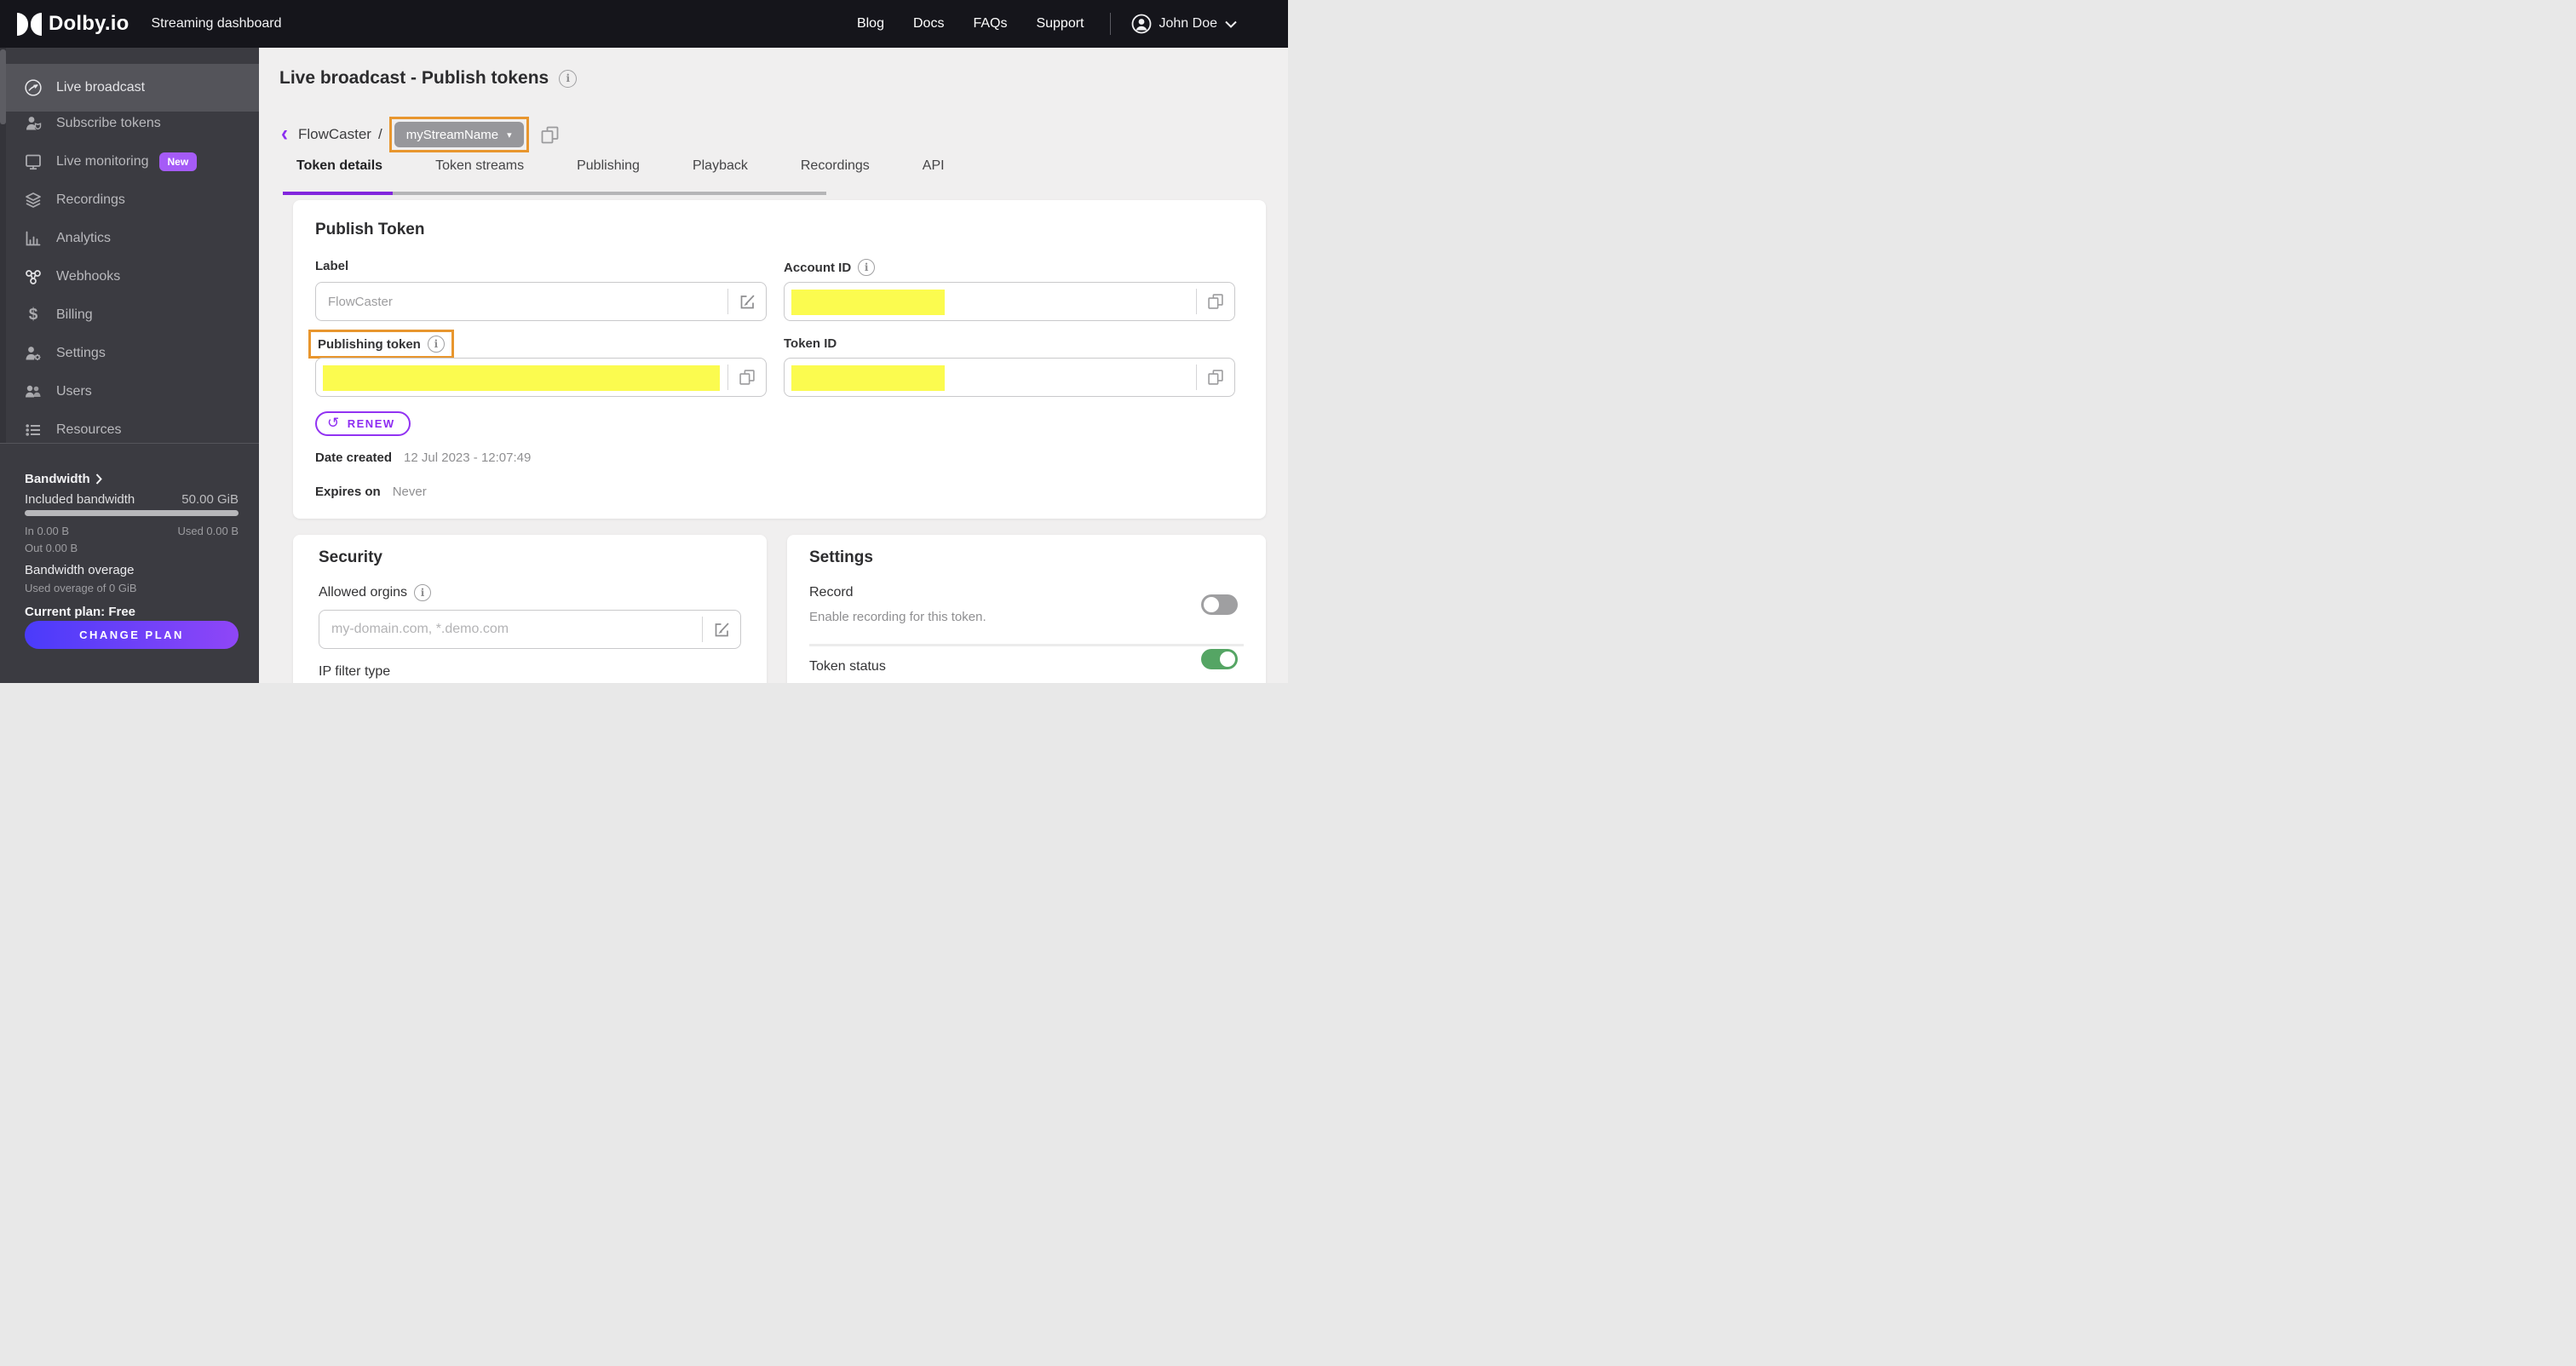  What do you see at coordinates (210, 499) in the screenshot?
I see `included-bandwidth-value: 50.00 GiB` at bounding box center [210, 499].